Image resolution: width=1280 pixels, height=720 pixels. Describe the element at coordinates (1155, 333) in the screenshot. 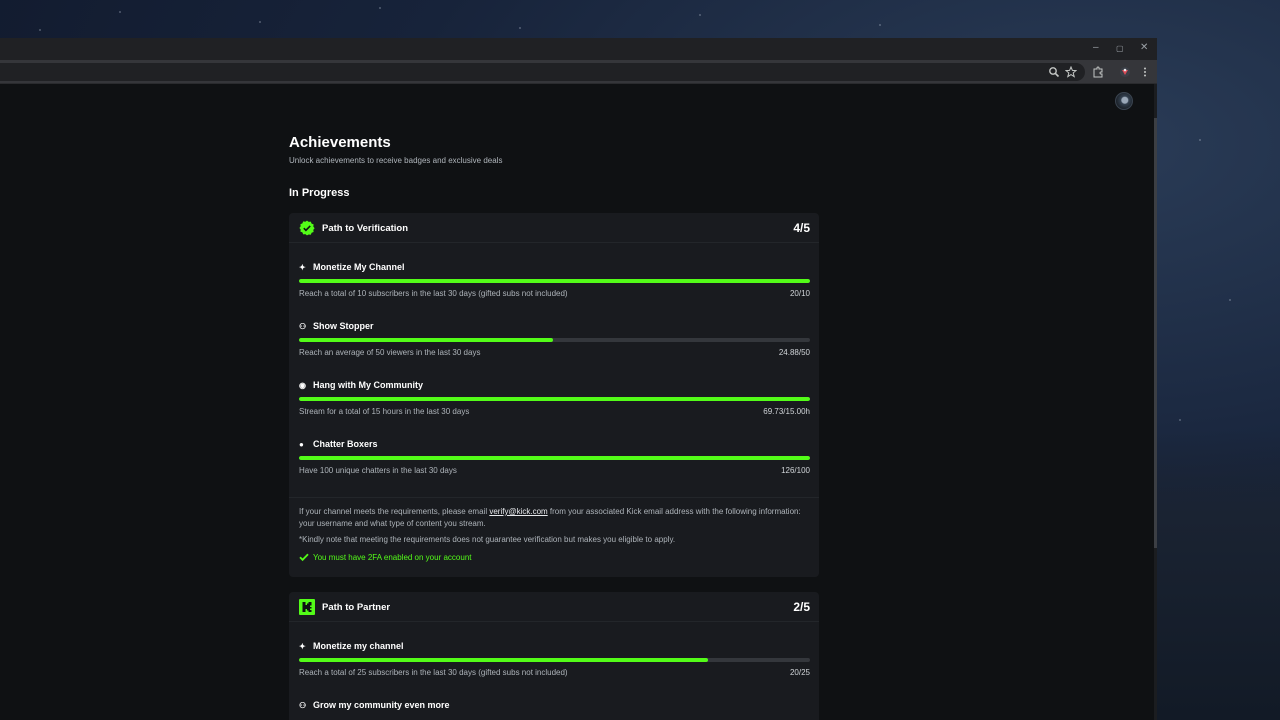

I see `scrollbar-thumb` at that location.